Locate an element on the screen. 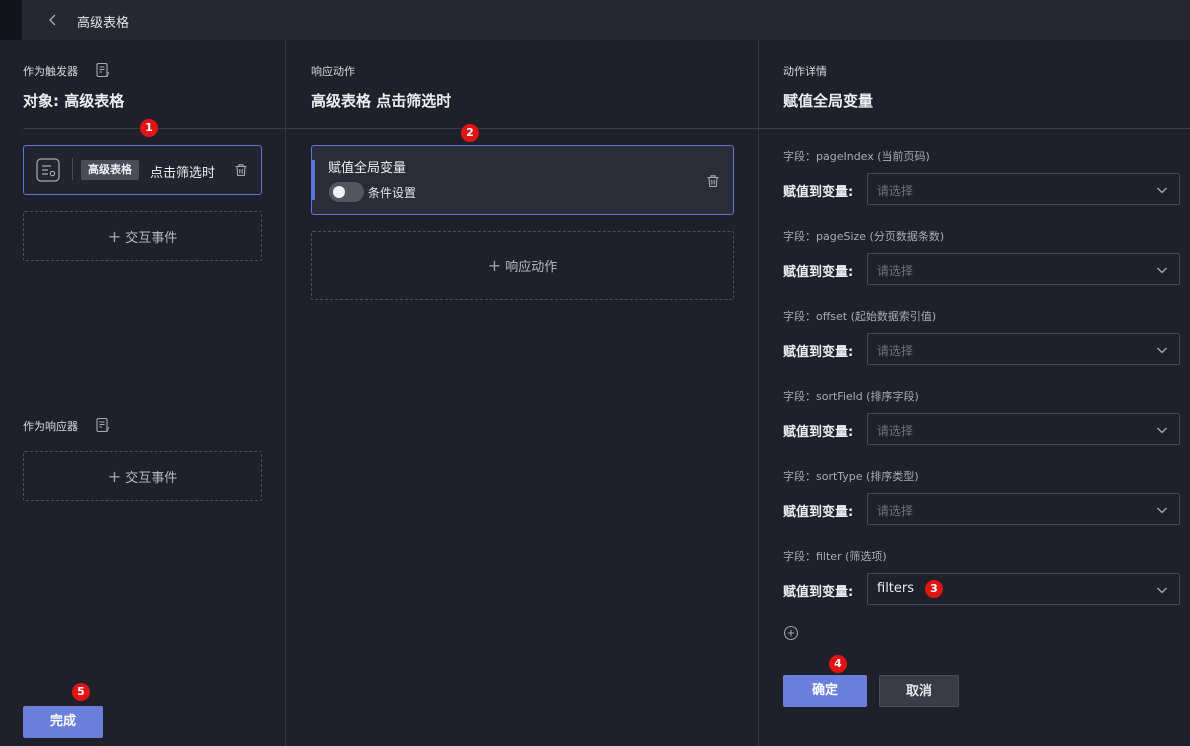 This screenshot has width=1190, height=746. detail-title: 赋值全局变量 is located at coordinates (828, 101).